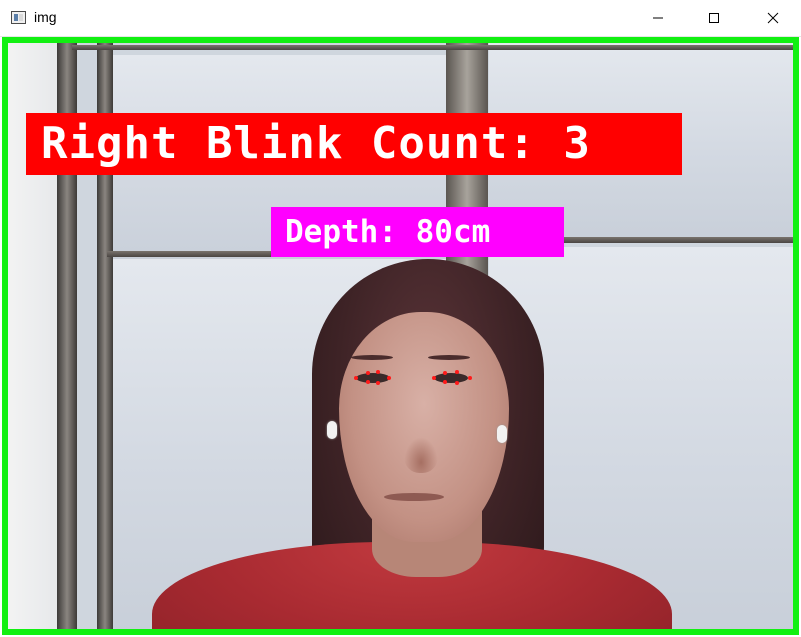  What do you see at coordinates (421, 455) in the screenshot?
I see `person-nose` at bounding box center [421, 455].